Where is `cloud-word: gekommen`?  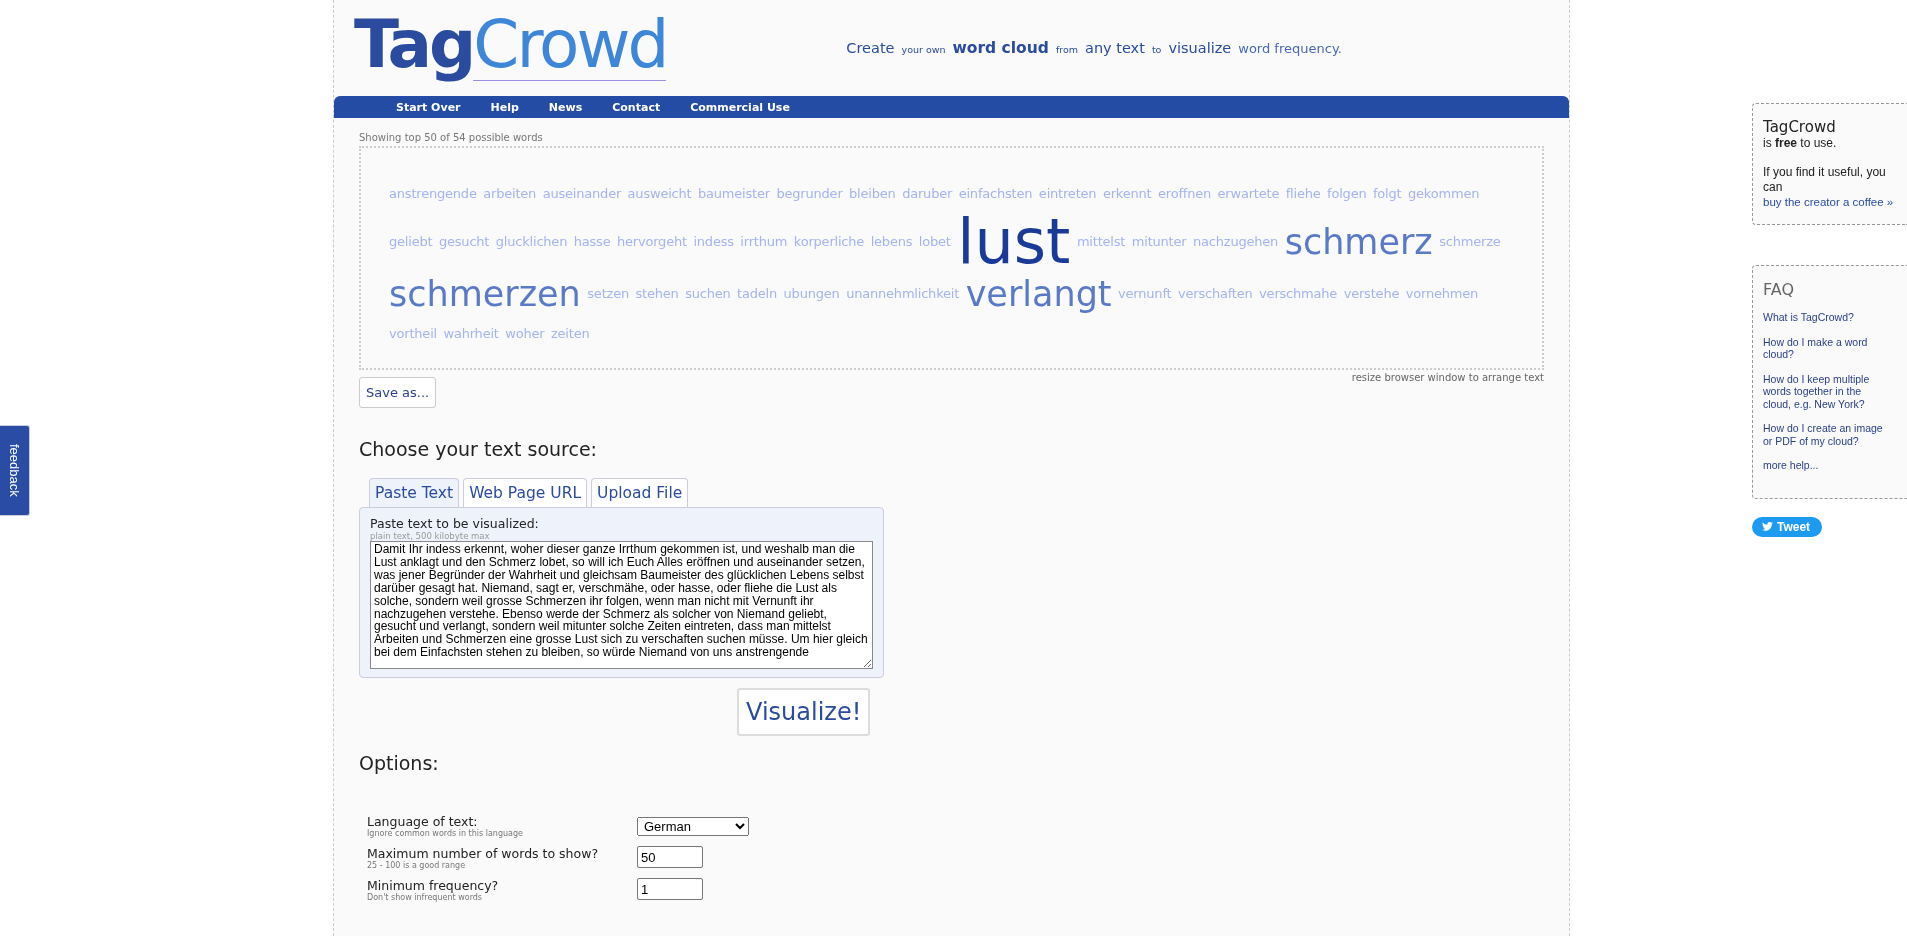
cloud-word: gekommen is located at coordinates (1444, 194).